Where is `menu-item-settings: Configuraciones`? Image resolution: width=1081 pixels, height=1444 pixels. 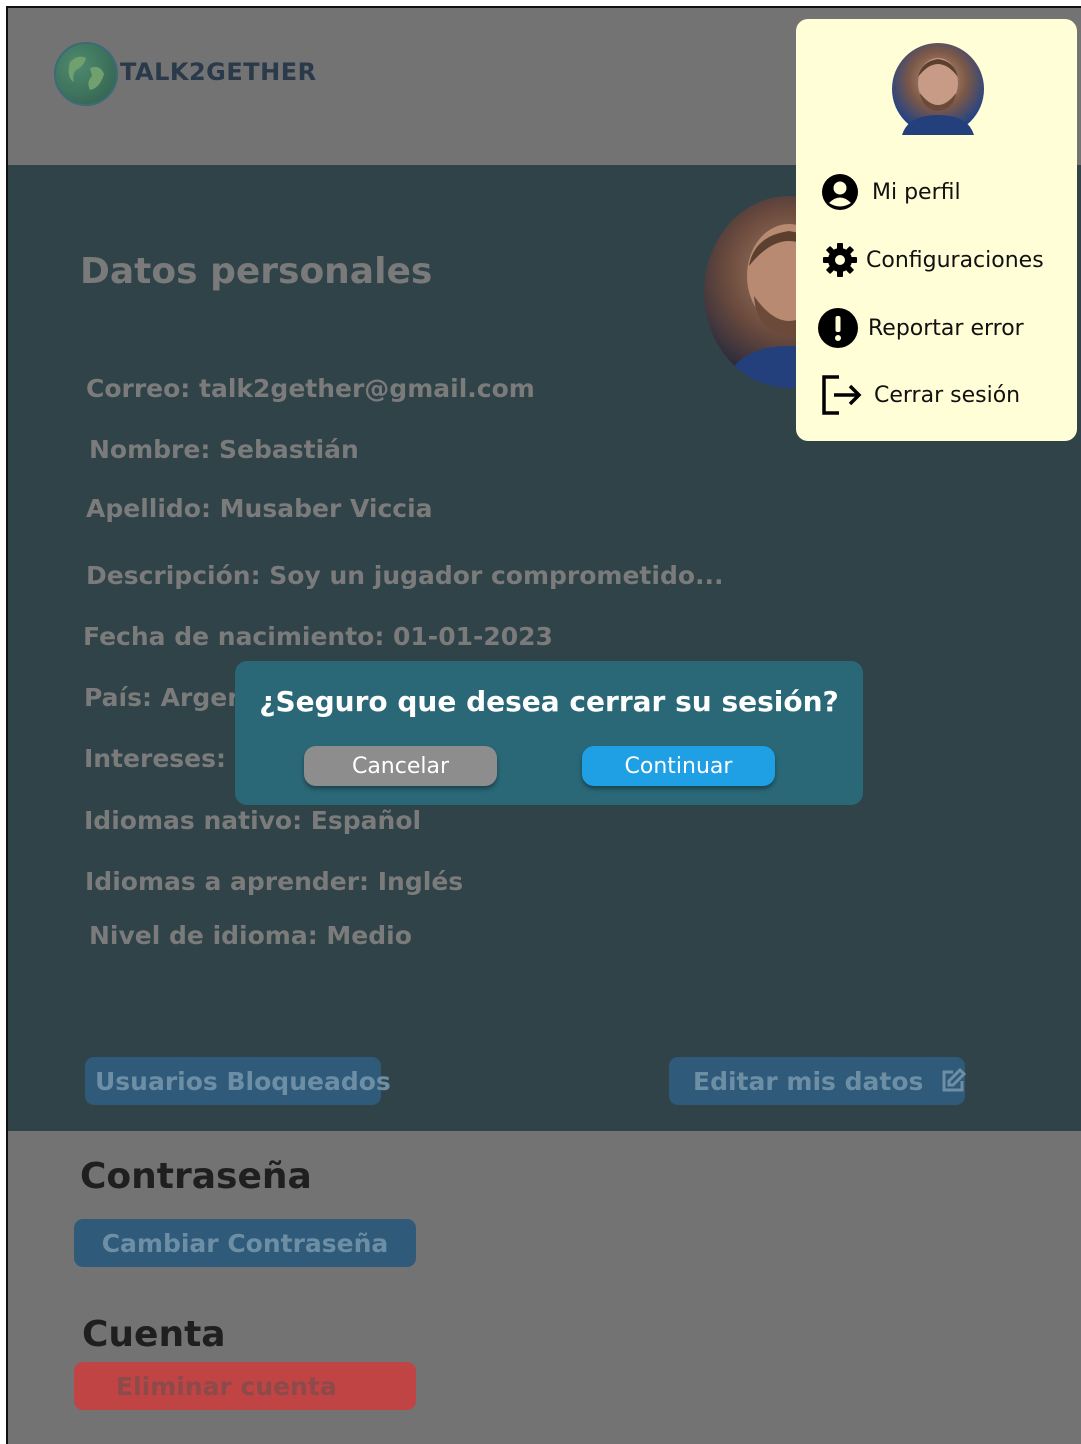 menu-item-settings: Configuraciones is located at coordinates (931, 260).